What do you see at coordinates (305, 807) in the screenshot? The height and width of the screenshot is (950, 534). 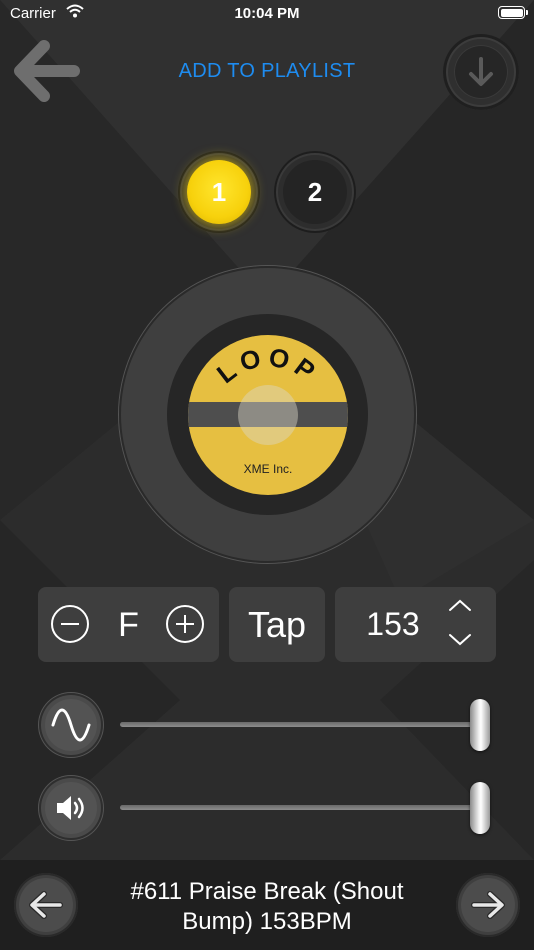 I see `volume-slider-track` at bounding box center [305, 807].